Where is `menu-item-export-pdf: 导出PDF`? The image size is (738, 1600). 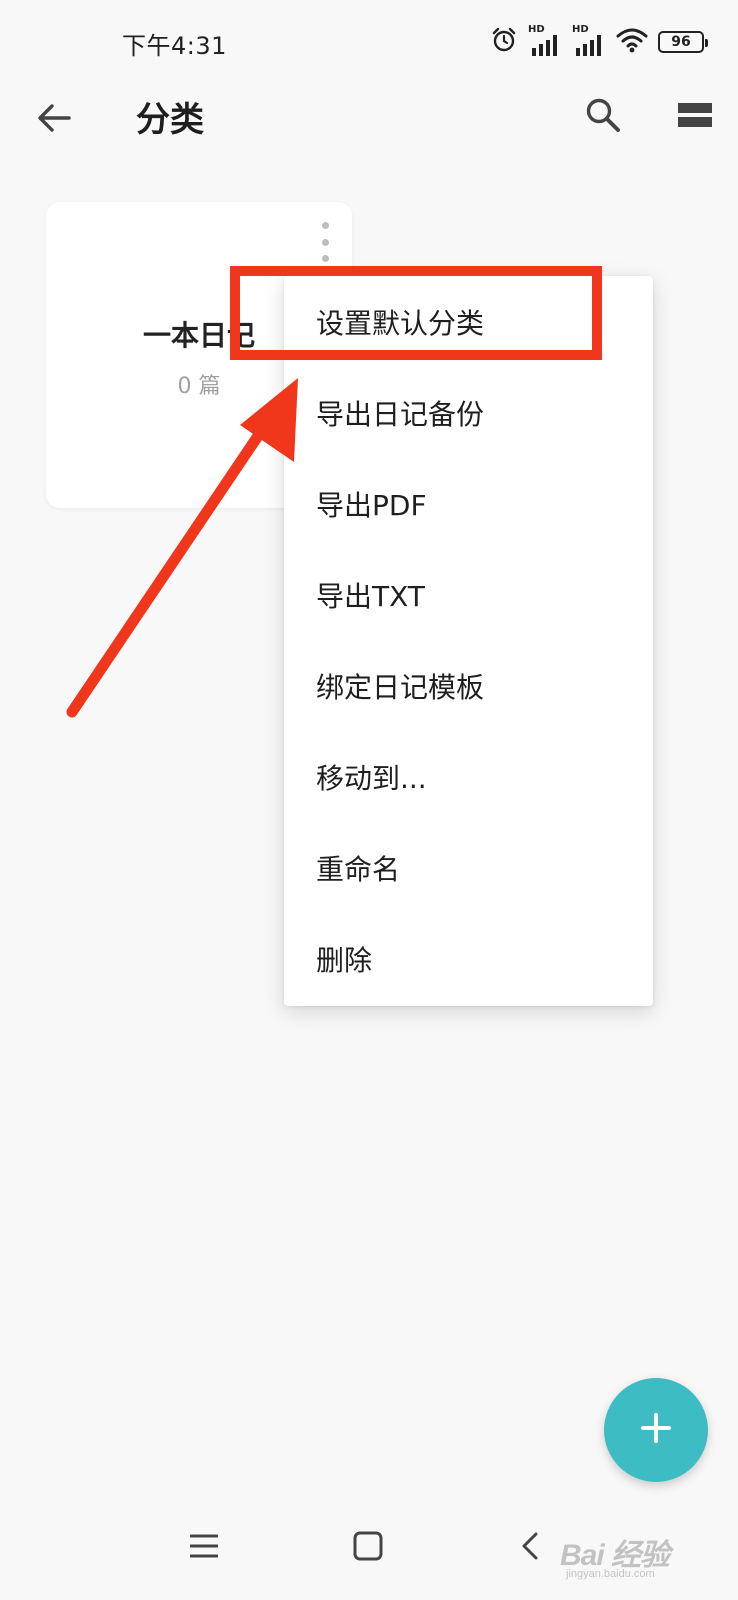
menu-item-export-pdf: 导出PDF is located at coordinates (468, 503).